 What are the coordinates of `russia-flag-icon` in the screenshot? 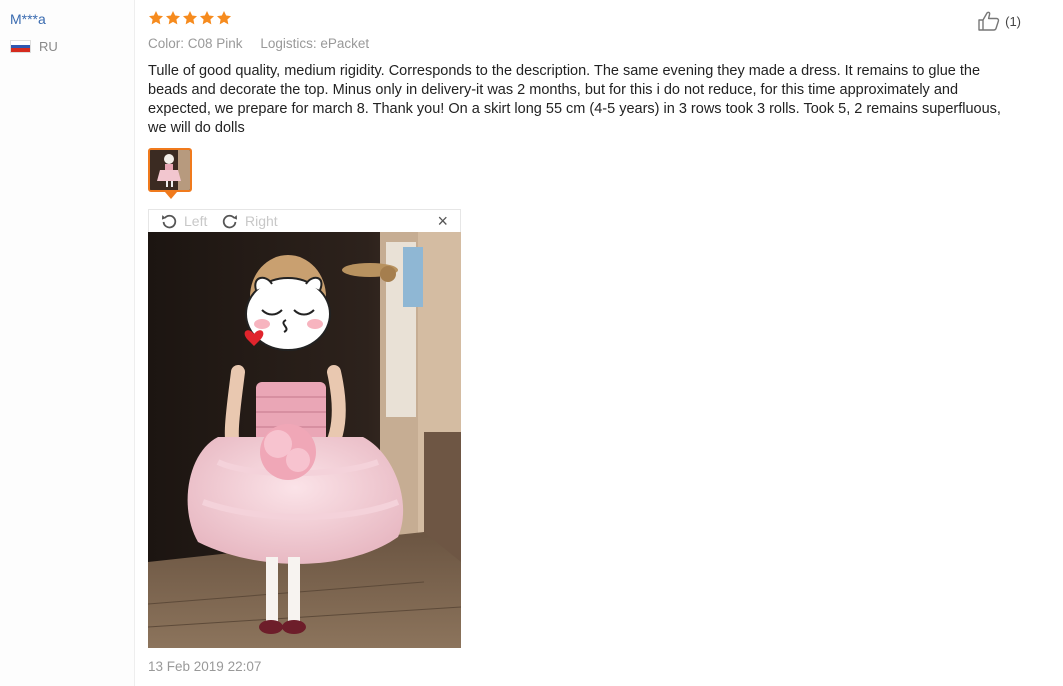 It's located at (20, 46).